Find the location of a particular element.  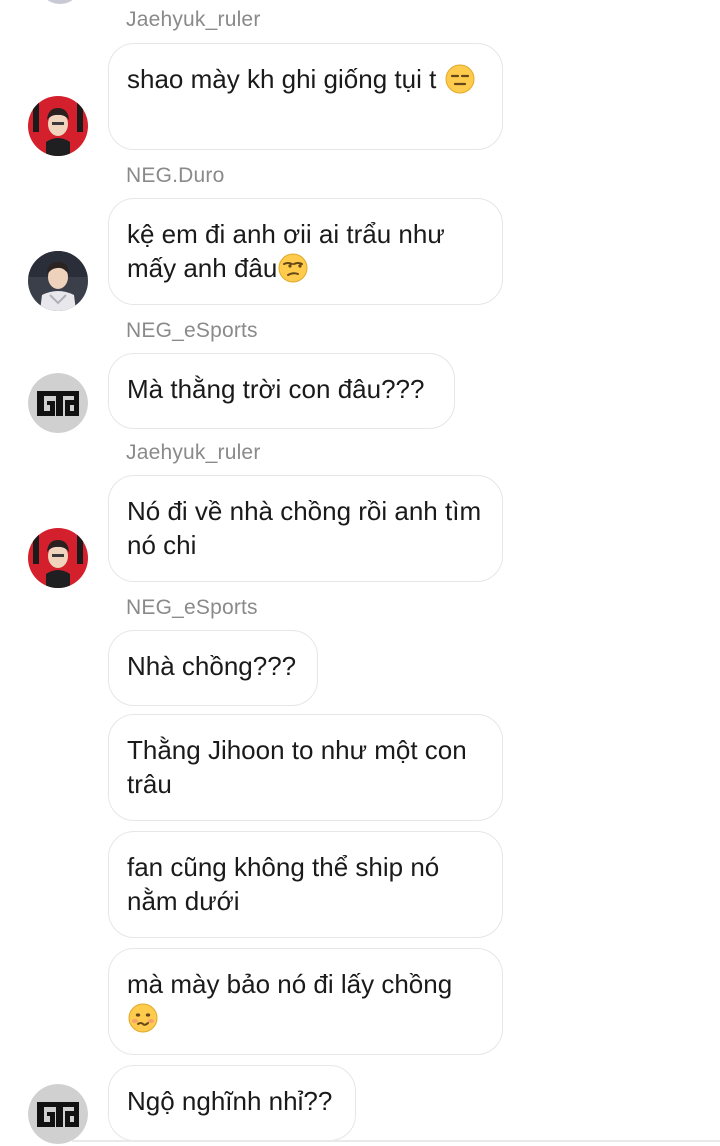

avatar-partial-top is located at coordinates (60, 2).